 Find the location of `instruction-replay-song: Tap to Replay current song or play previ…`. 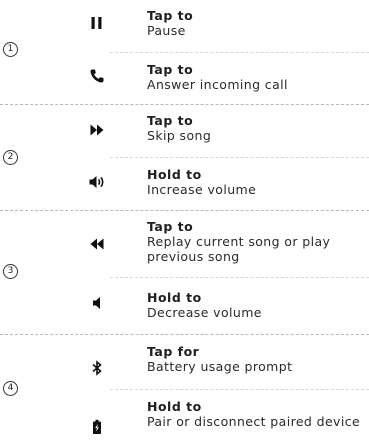

instruction-replay-song: Tap to Replay current song or play previ… is located at coordinates (258, 241).